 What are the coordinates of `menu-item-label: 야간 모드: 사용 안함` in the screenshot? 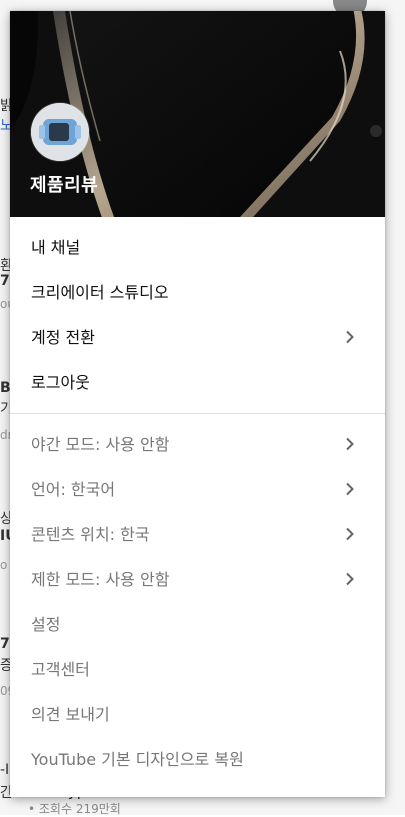 It's located at (100, 444).